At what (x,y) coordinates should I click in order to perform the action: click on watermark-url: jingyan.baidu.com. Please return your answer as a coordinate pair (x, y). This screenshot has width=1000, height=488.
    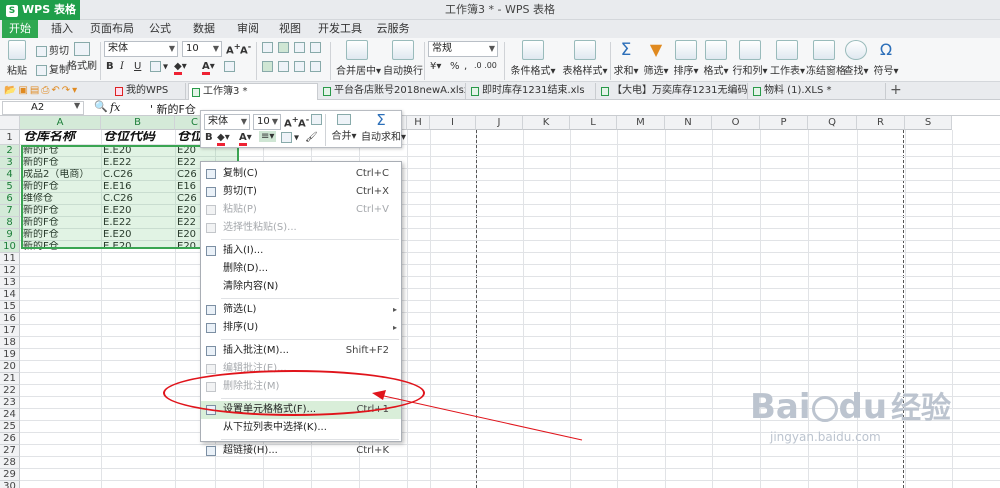
    Looking at the image, I should click on (825, 437).